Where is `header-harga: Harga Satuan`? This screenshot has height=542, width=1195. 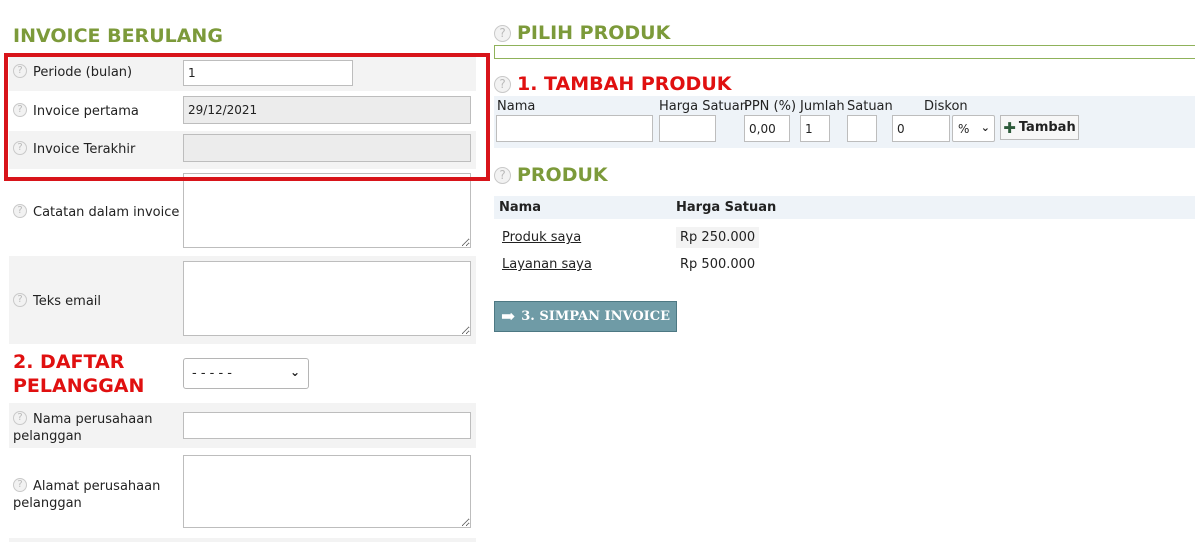
header-harga: Harga Satuan is located at coordinates (726, 207).